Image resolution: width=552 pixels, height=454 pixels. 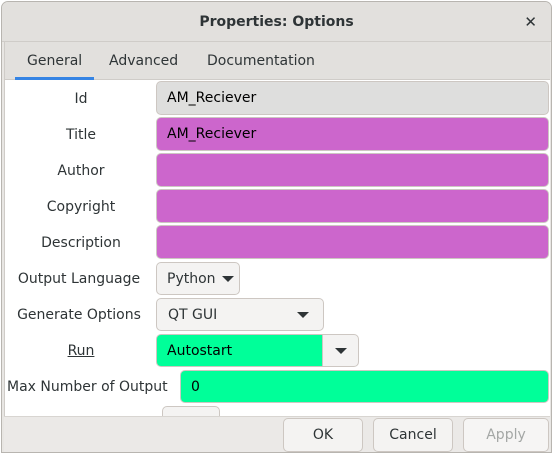 What do you see at coordinates (80, 135) in the screenshot?
I see `title-label: Title` at bounding box center [80, 135].